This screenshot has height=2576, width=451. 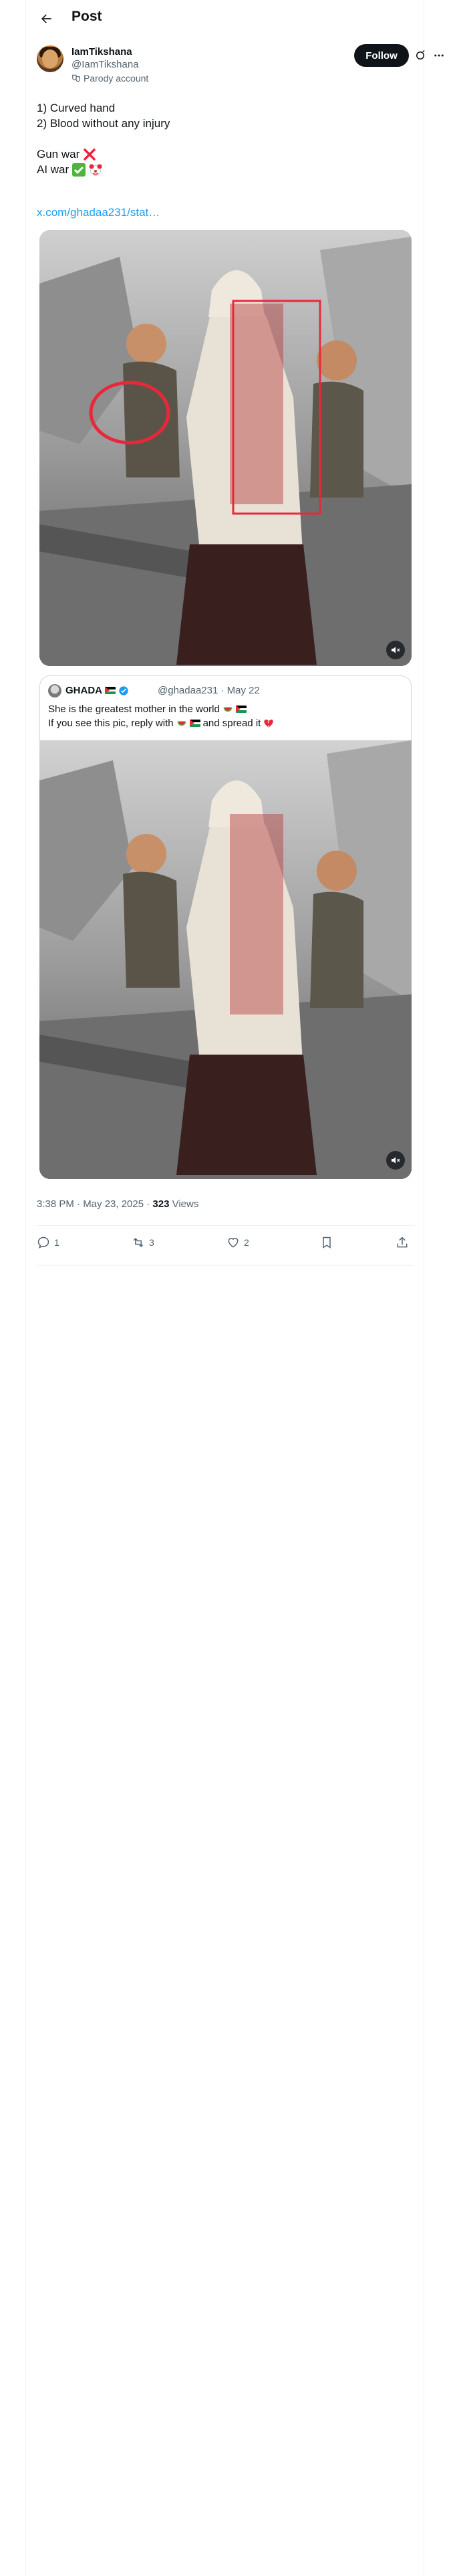 I want to click on like-count: 2, so click(x=246, y=1242).